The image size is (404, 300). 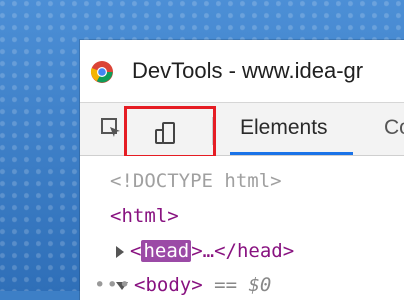 I want to click on device-toolbar-button, so click(x=170, y=132).